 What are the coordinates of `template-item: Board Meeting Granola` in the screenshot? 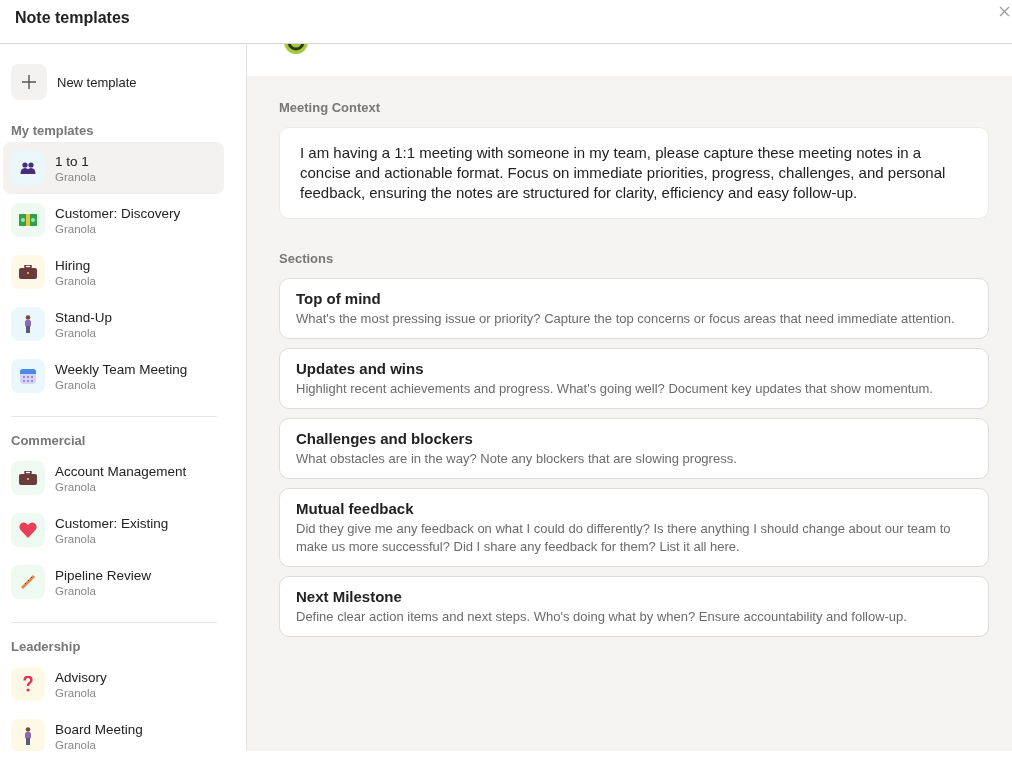 It's located at (110, 730).